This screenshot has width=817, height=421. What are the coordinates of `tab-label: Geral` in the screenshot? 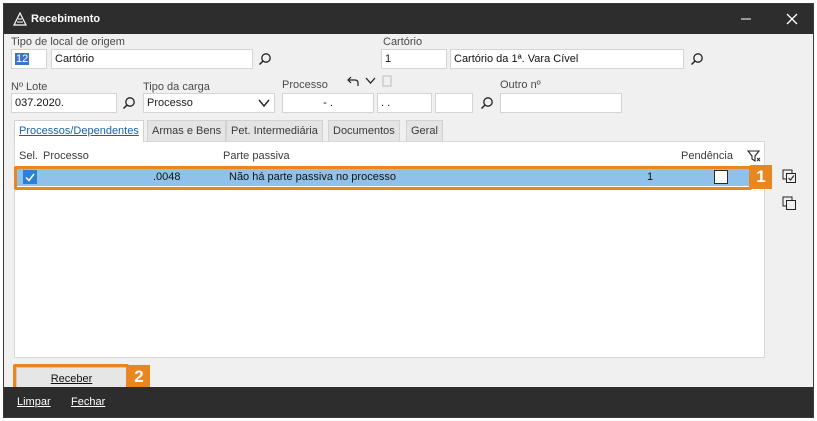 It's located at (424, 131).